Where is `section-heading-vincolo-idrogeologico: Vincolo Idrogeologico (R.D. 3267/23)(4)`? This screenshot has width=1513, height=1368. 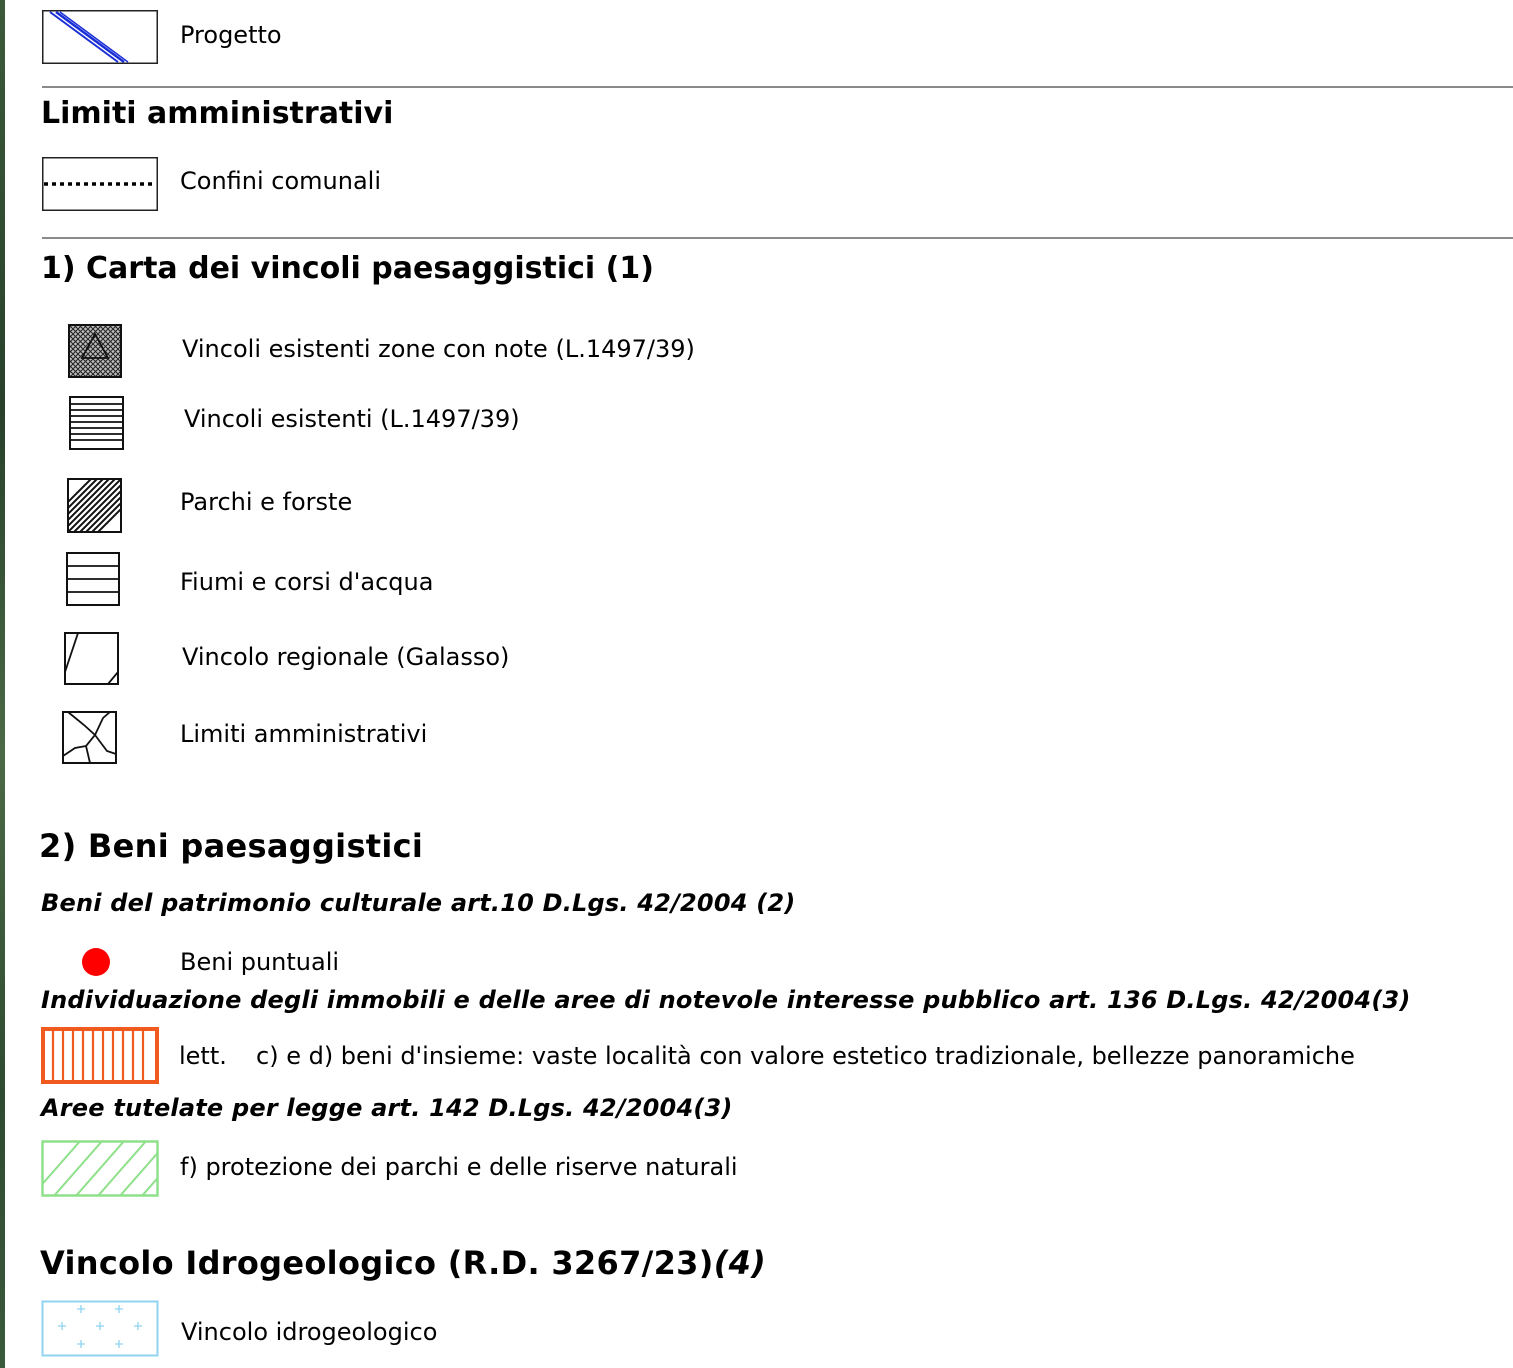
section-heading-vincolo-idrogeologico: Vincolo Idrogeologico (R.D. 3267/23)(4) is located at coordinates (403, 1263).